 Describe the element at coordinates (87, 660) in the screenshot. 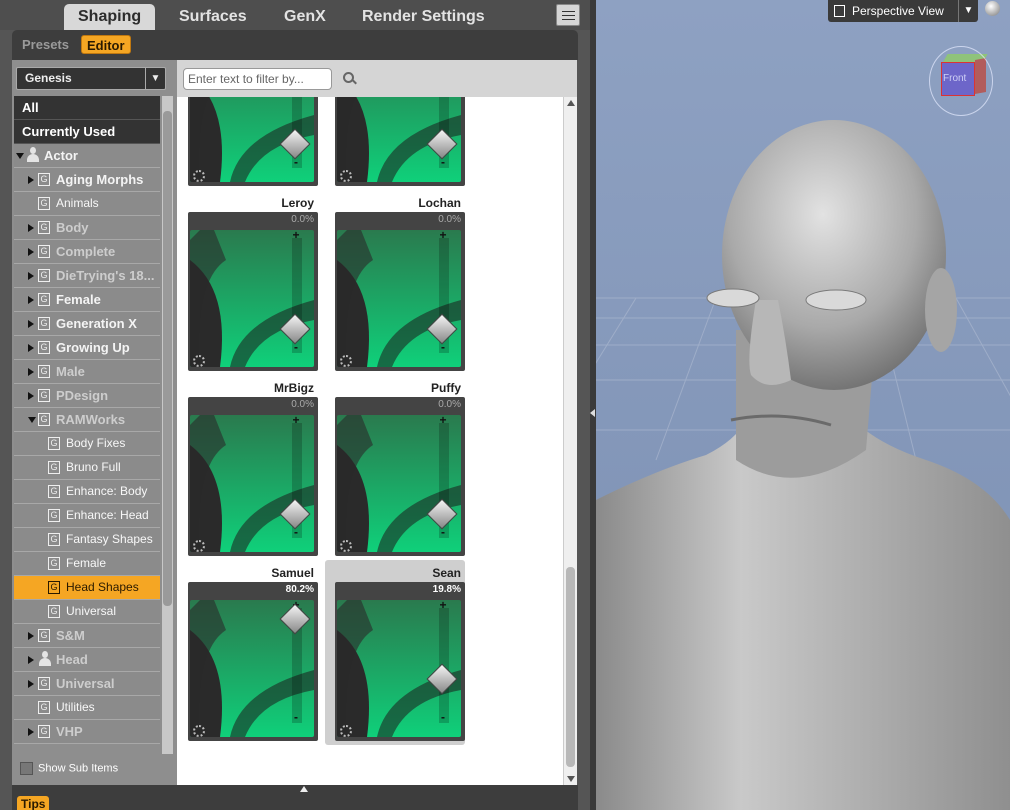

I see `category-item: Head` at that location.